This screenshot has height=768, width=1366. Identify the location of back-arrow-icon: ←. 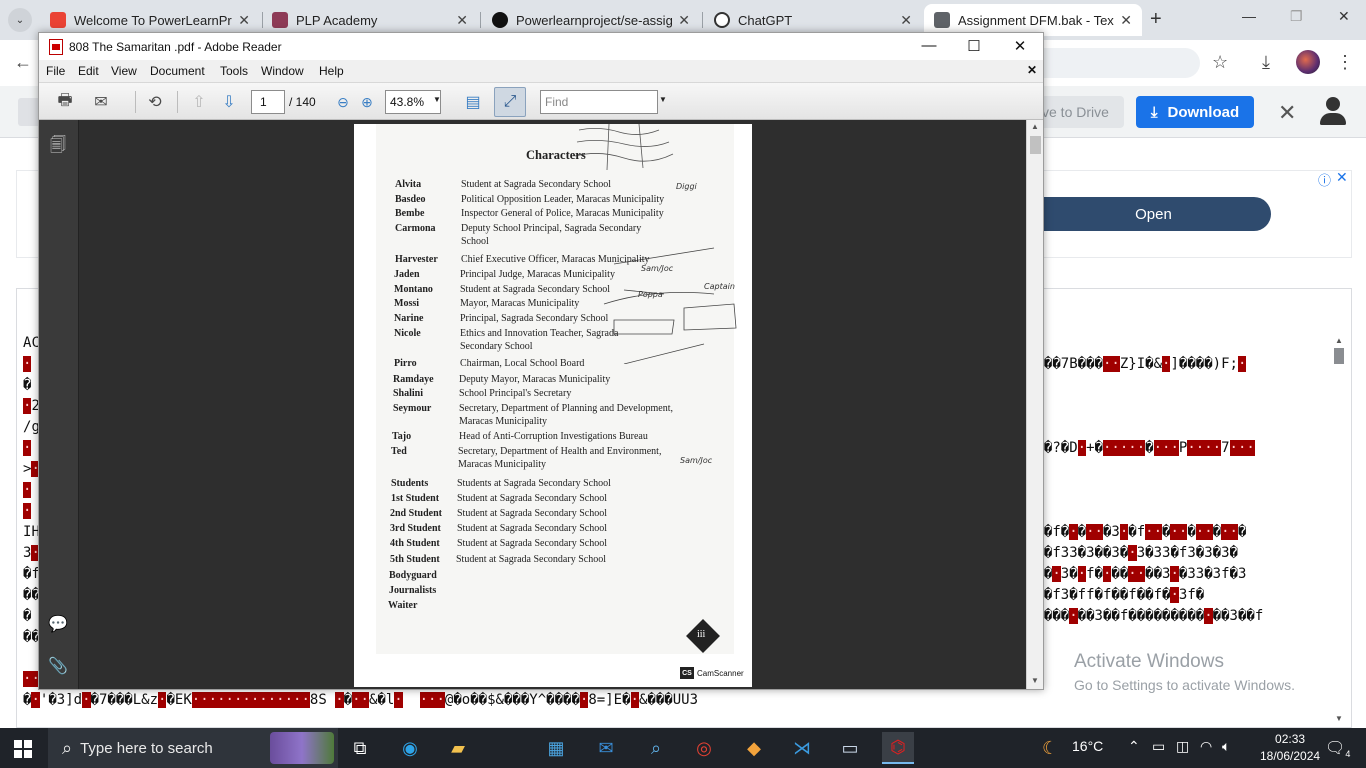
(23, 62).